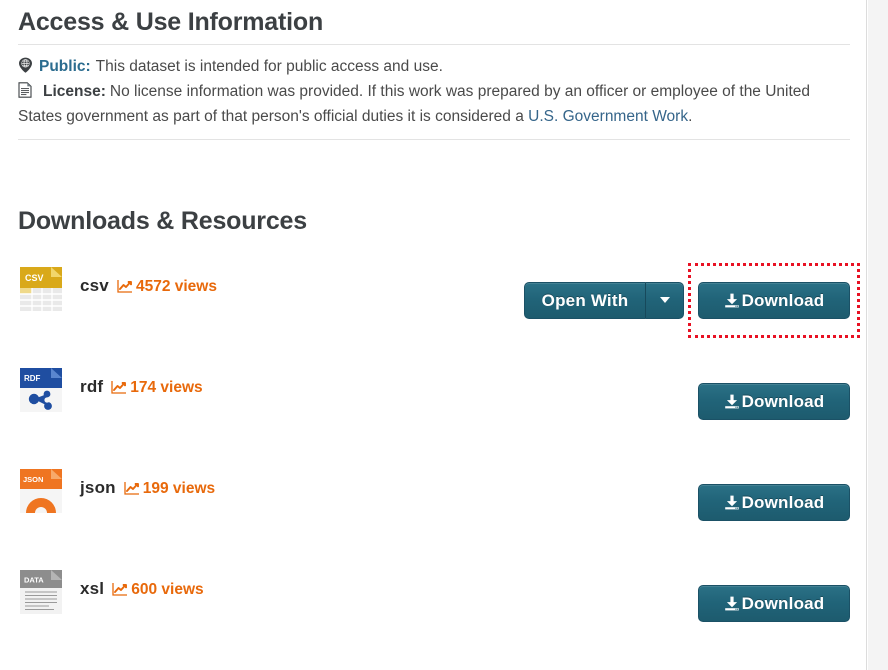 This screenshot has width=888, height=670. I want to click on csv-file-icon: CSV, so click(41, 289).